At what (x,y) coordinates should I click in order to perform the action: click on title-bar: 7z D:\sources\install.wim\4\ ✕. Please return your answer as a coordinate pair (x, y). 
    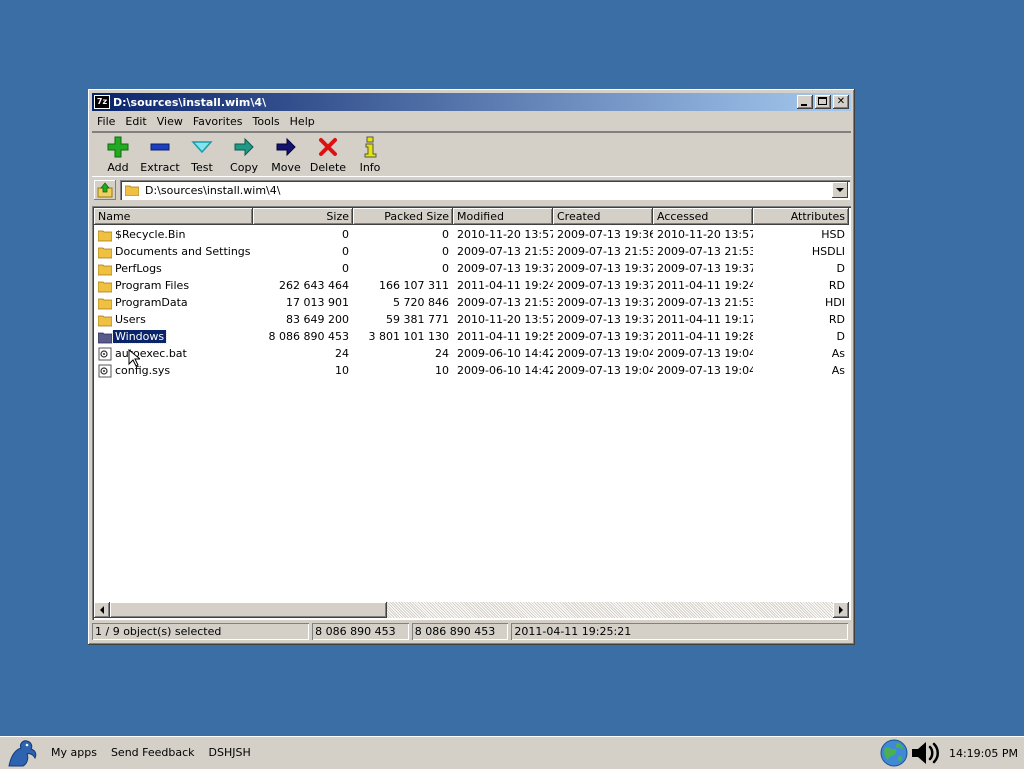
    Looking at the image, I should click on (471, 102).